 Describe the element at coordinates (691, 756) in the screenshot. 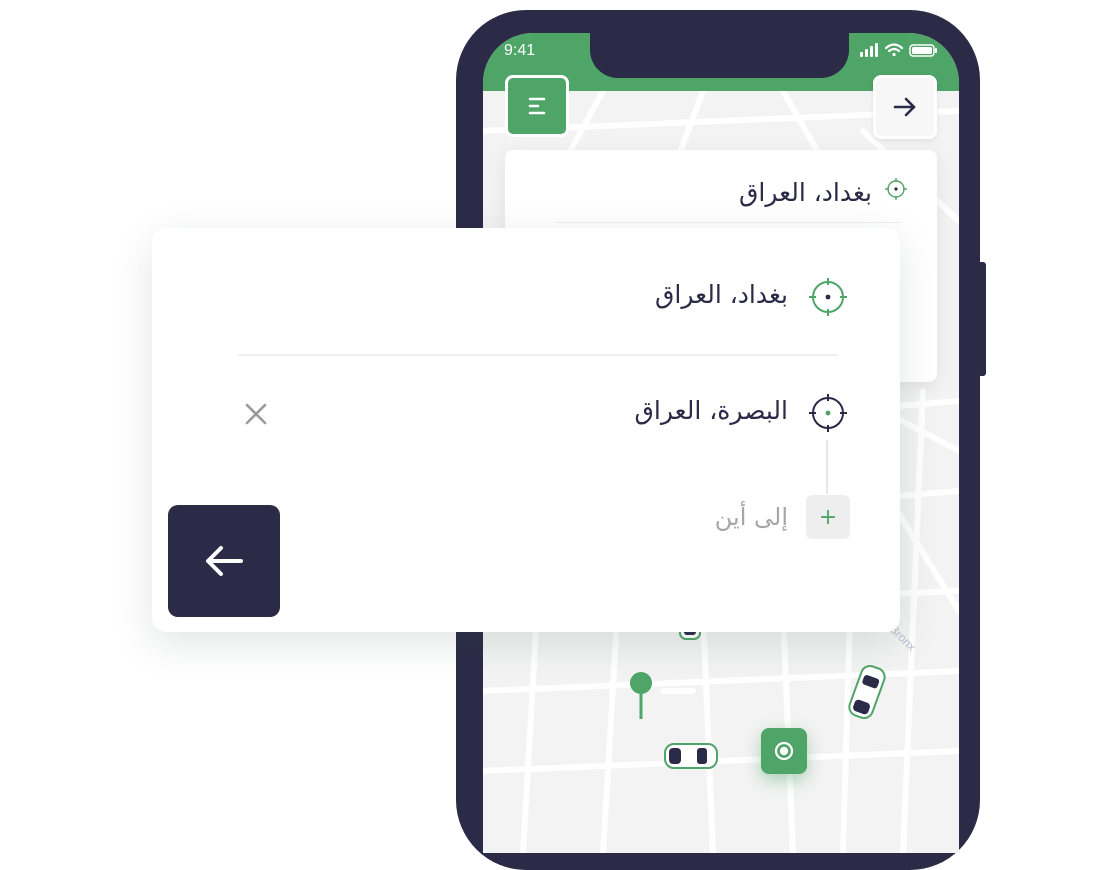

I see `car-icon` at that location.